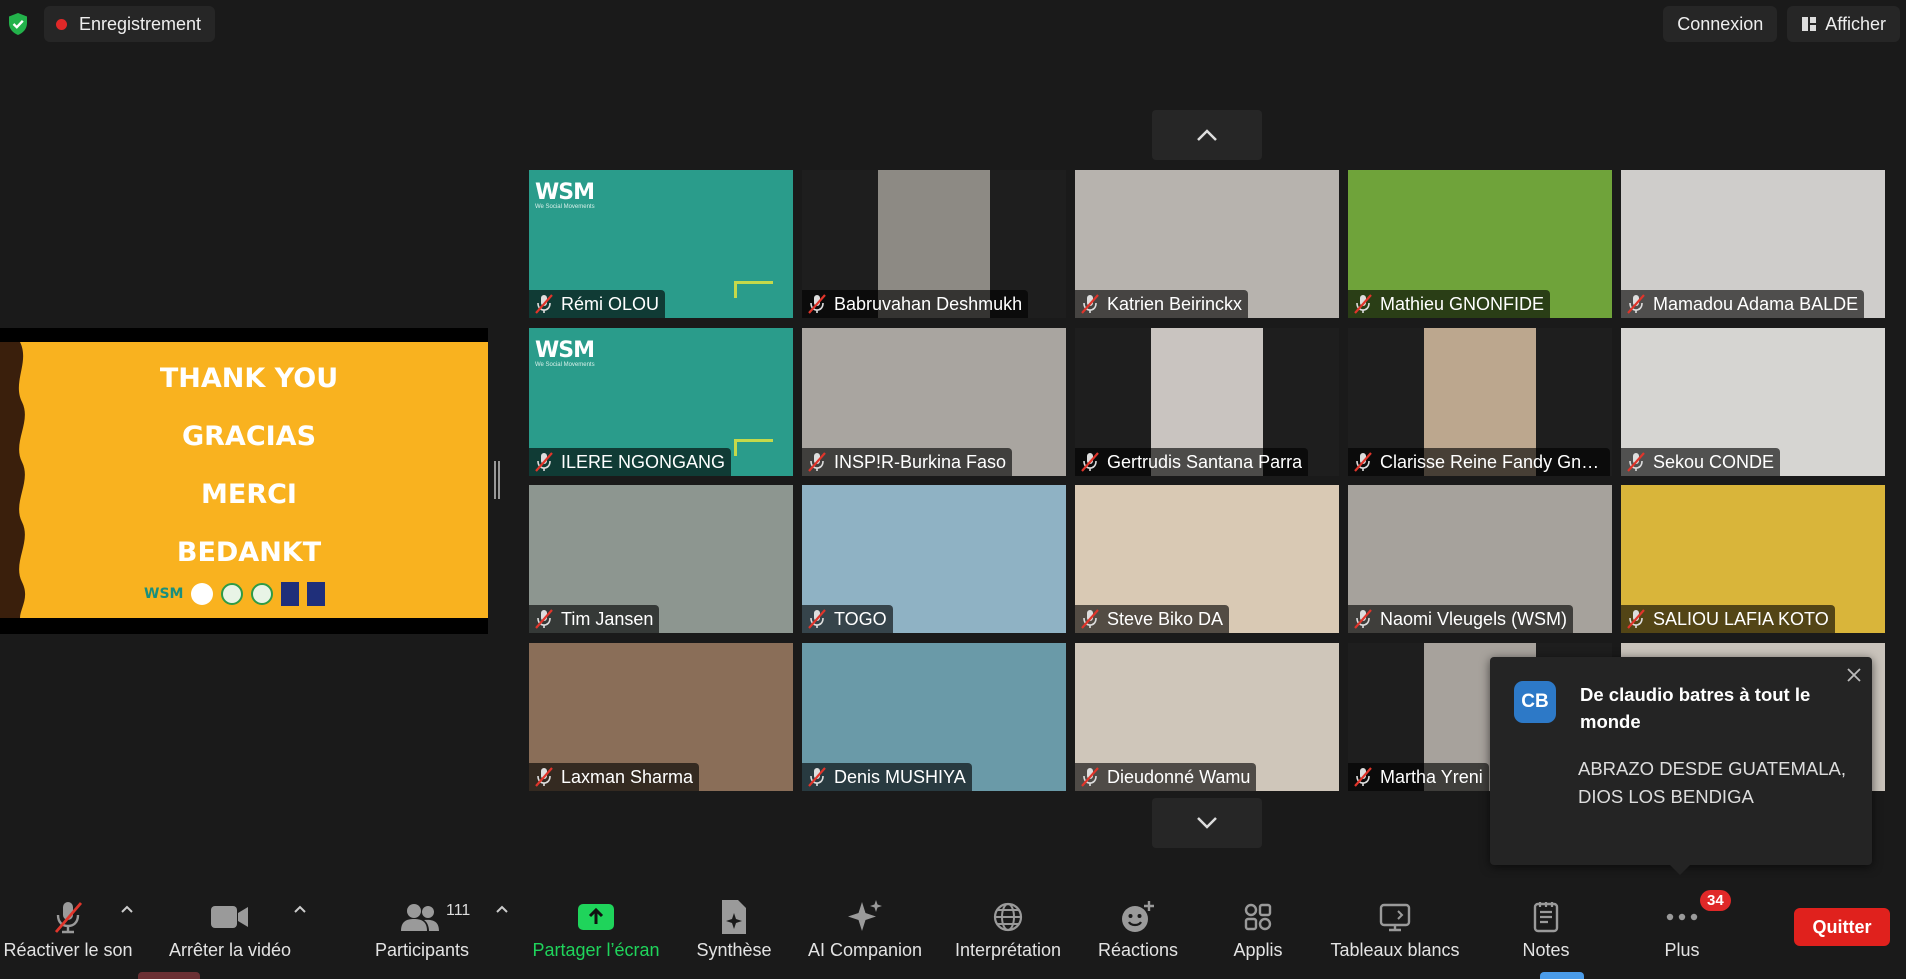  I want to click on participant-name: Dieudonné Wamu, so click(1179, 776).